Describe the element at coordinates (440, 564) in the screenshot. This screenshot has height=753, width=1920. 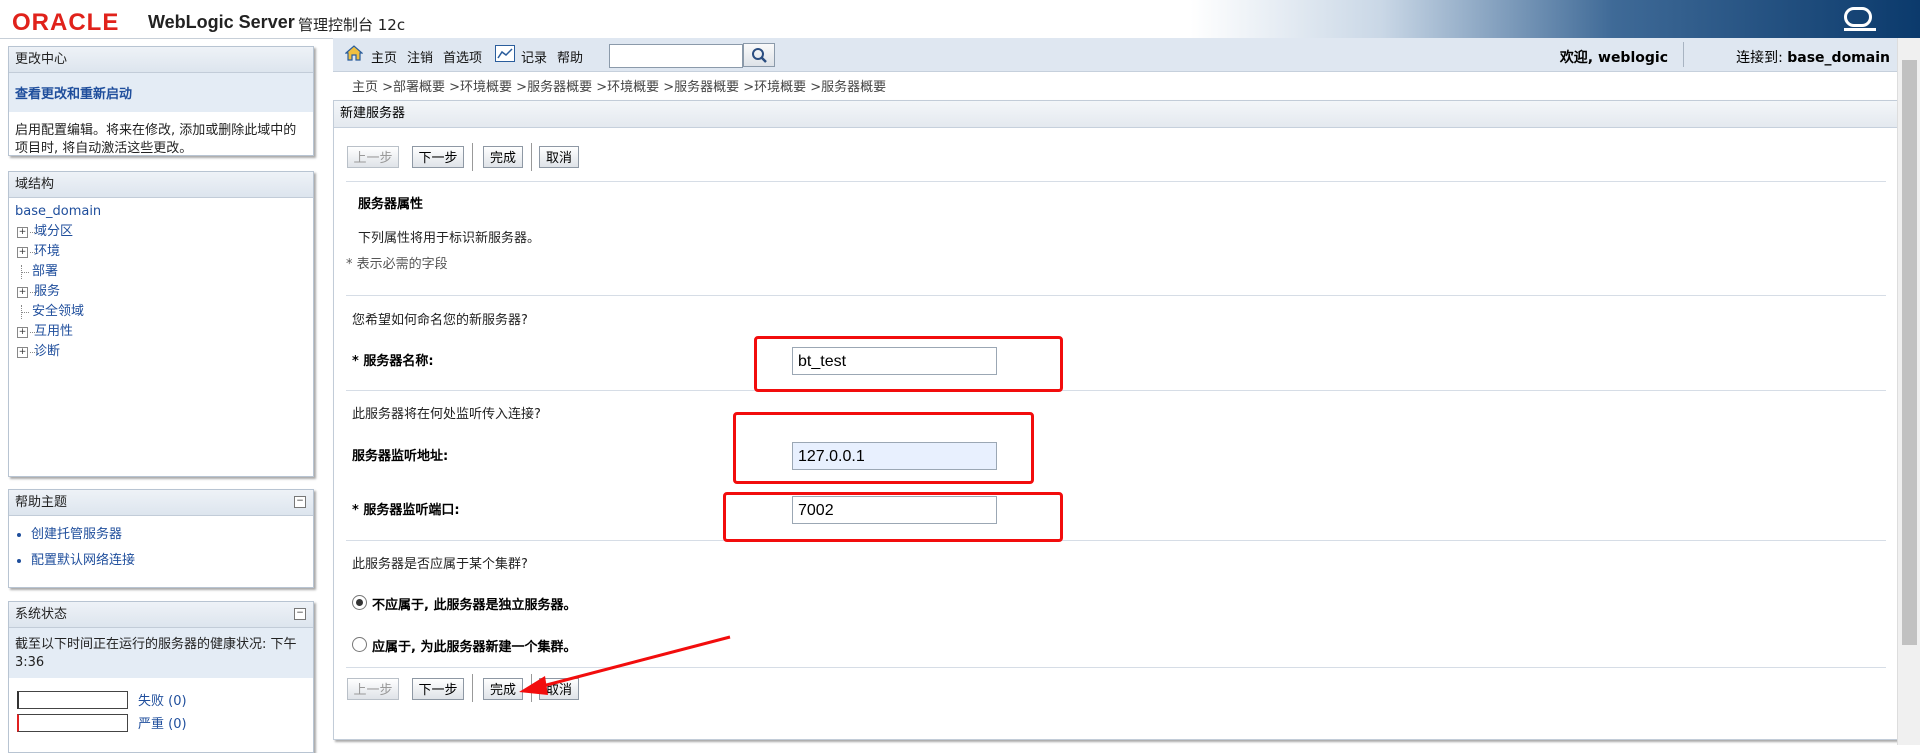
I see `question-cluster: 此服务器是否应属于某个集群?` at that location.